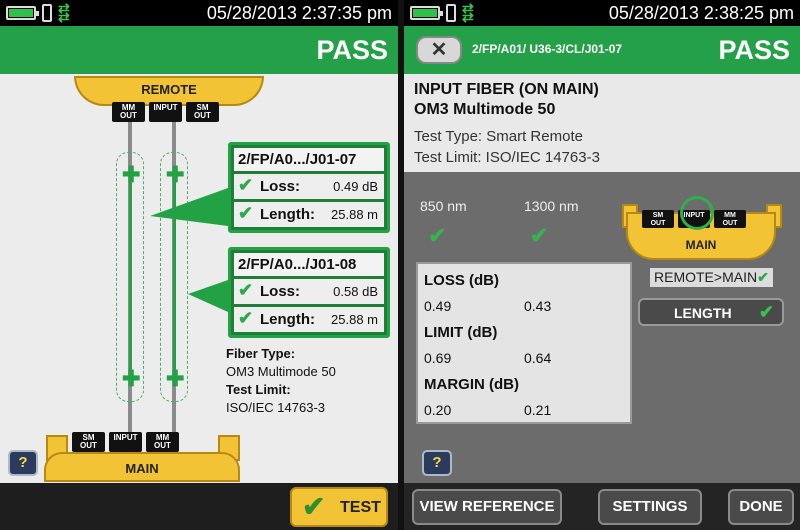  Describe the element at coordinates (506, 100) in the screenshot. I see `page-title: INPUT FIBER (ON MAIN) OM3 Multimode 50` at that location.